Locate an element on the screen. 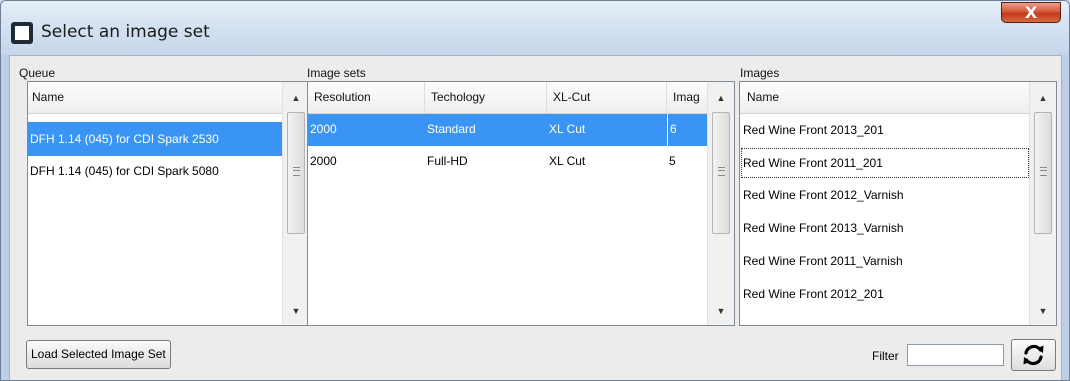 The width and height of the screenshot is (1070, 381). image-item-name: Red Wine Front 2012_201 is located at coordinates (813, 293).